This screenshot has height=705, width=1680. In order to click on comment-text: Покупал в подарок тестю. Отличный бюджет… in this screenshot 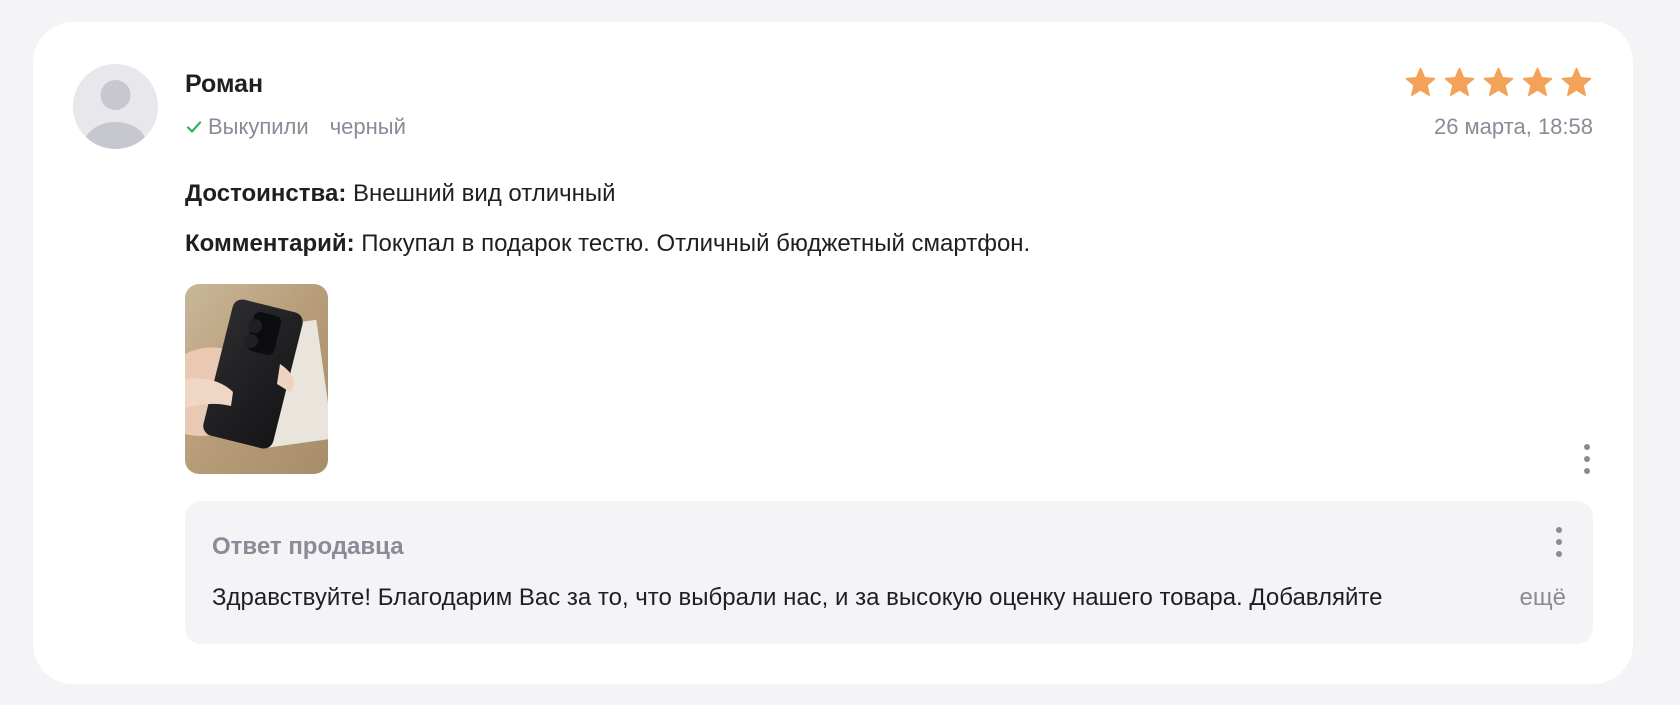, I will do `click(696, 243)`.